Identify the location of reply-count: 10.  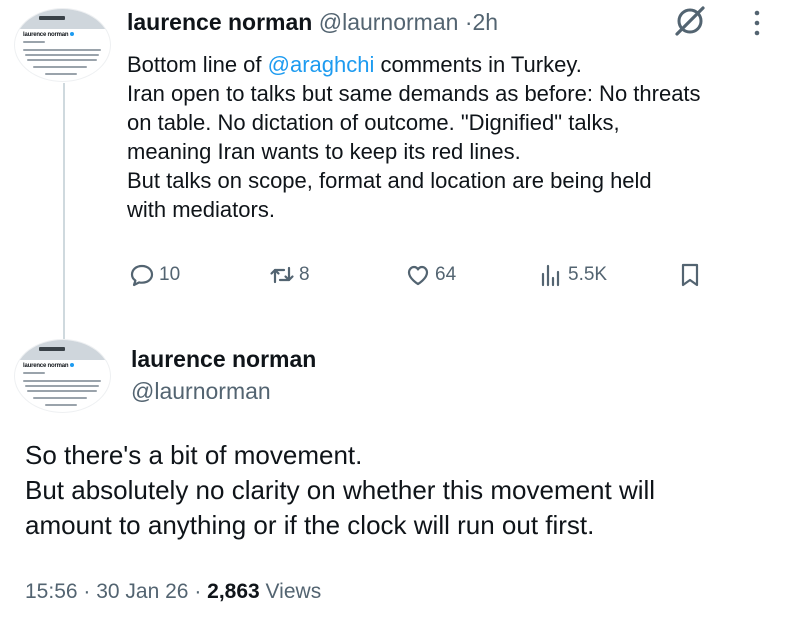
(170, 274).